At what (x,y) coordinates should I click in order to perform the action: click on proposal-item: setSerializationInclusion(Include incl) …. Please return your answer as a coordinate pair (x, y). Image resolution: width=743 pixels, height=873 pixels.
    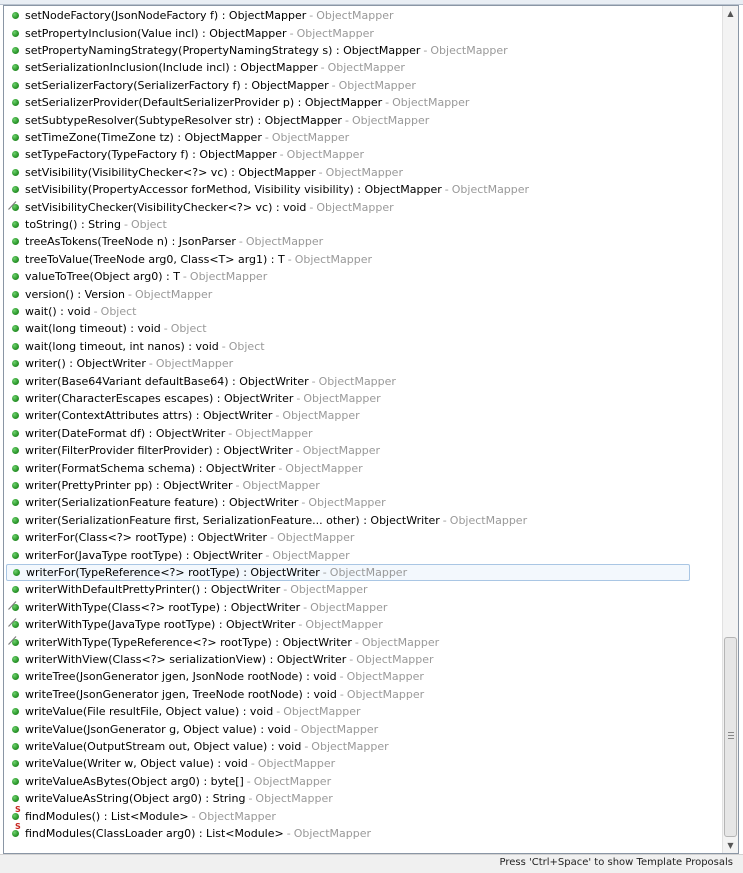
    Looking at the image, I should click on (348, 67).